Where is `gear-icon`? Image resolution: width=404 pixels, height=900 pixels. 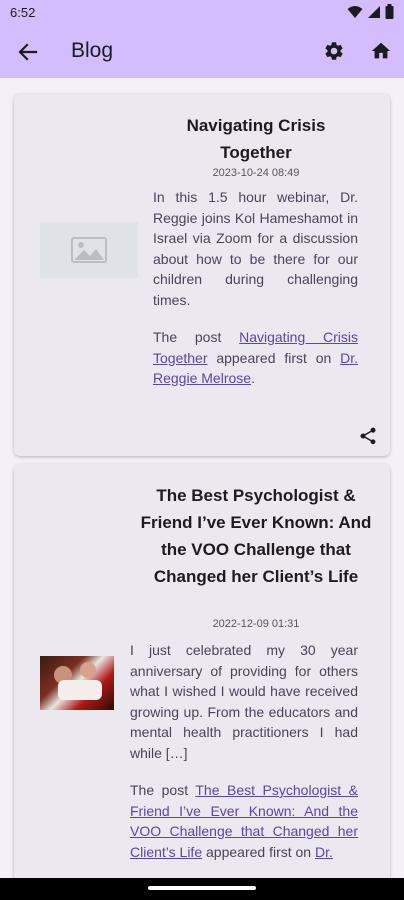
gear-icon is located at coordinates (334, 51).